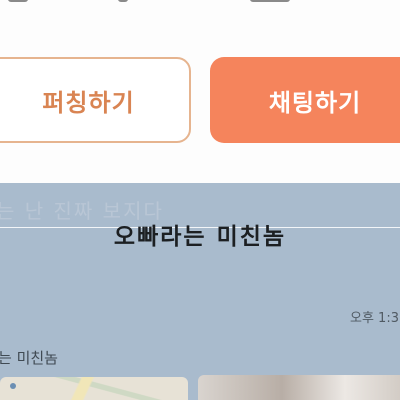 This screenshot has width=400, height=400. I want to click on map-thumbnail, so click(94, 388).